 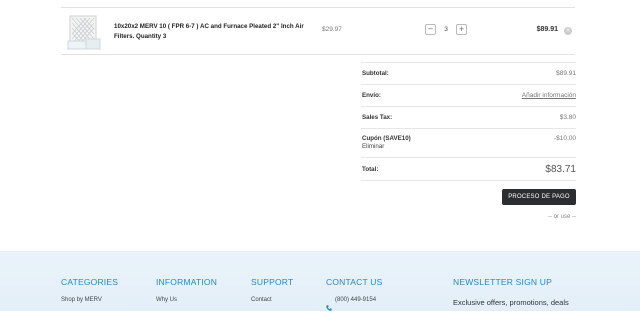 I want to click on footer-link-contact: Contact, so click(x=261, y=300).